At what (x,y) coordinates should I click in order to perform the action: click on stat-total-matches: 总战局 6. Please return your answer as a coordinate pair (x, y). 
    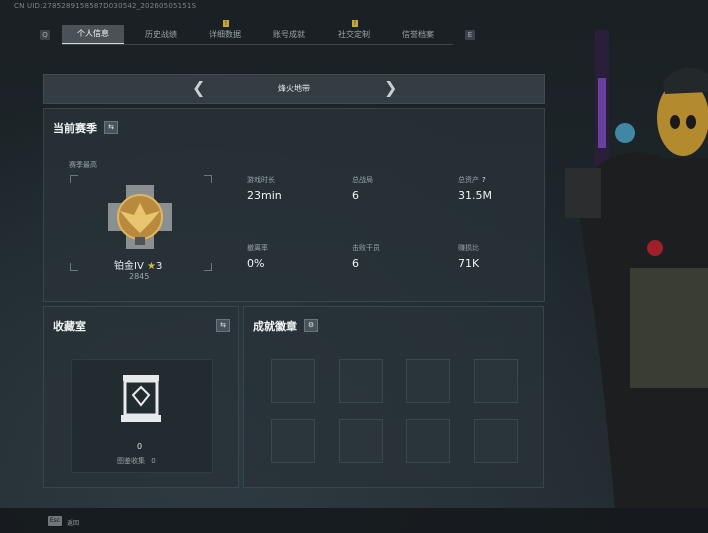
    Looking at the image, I should click on (362, 188).